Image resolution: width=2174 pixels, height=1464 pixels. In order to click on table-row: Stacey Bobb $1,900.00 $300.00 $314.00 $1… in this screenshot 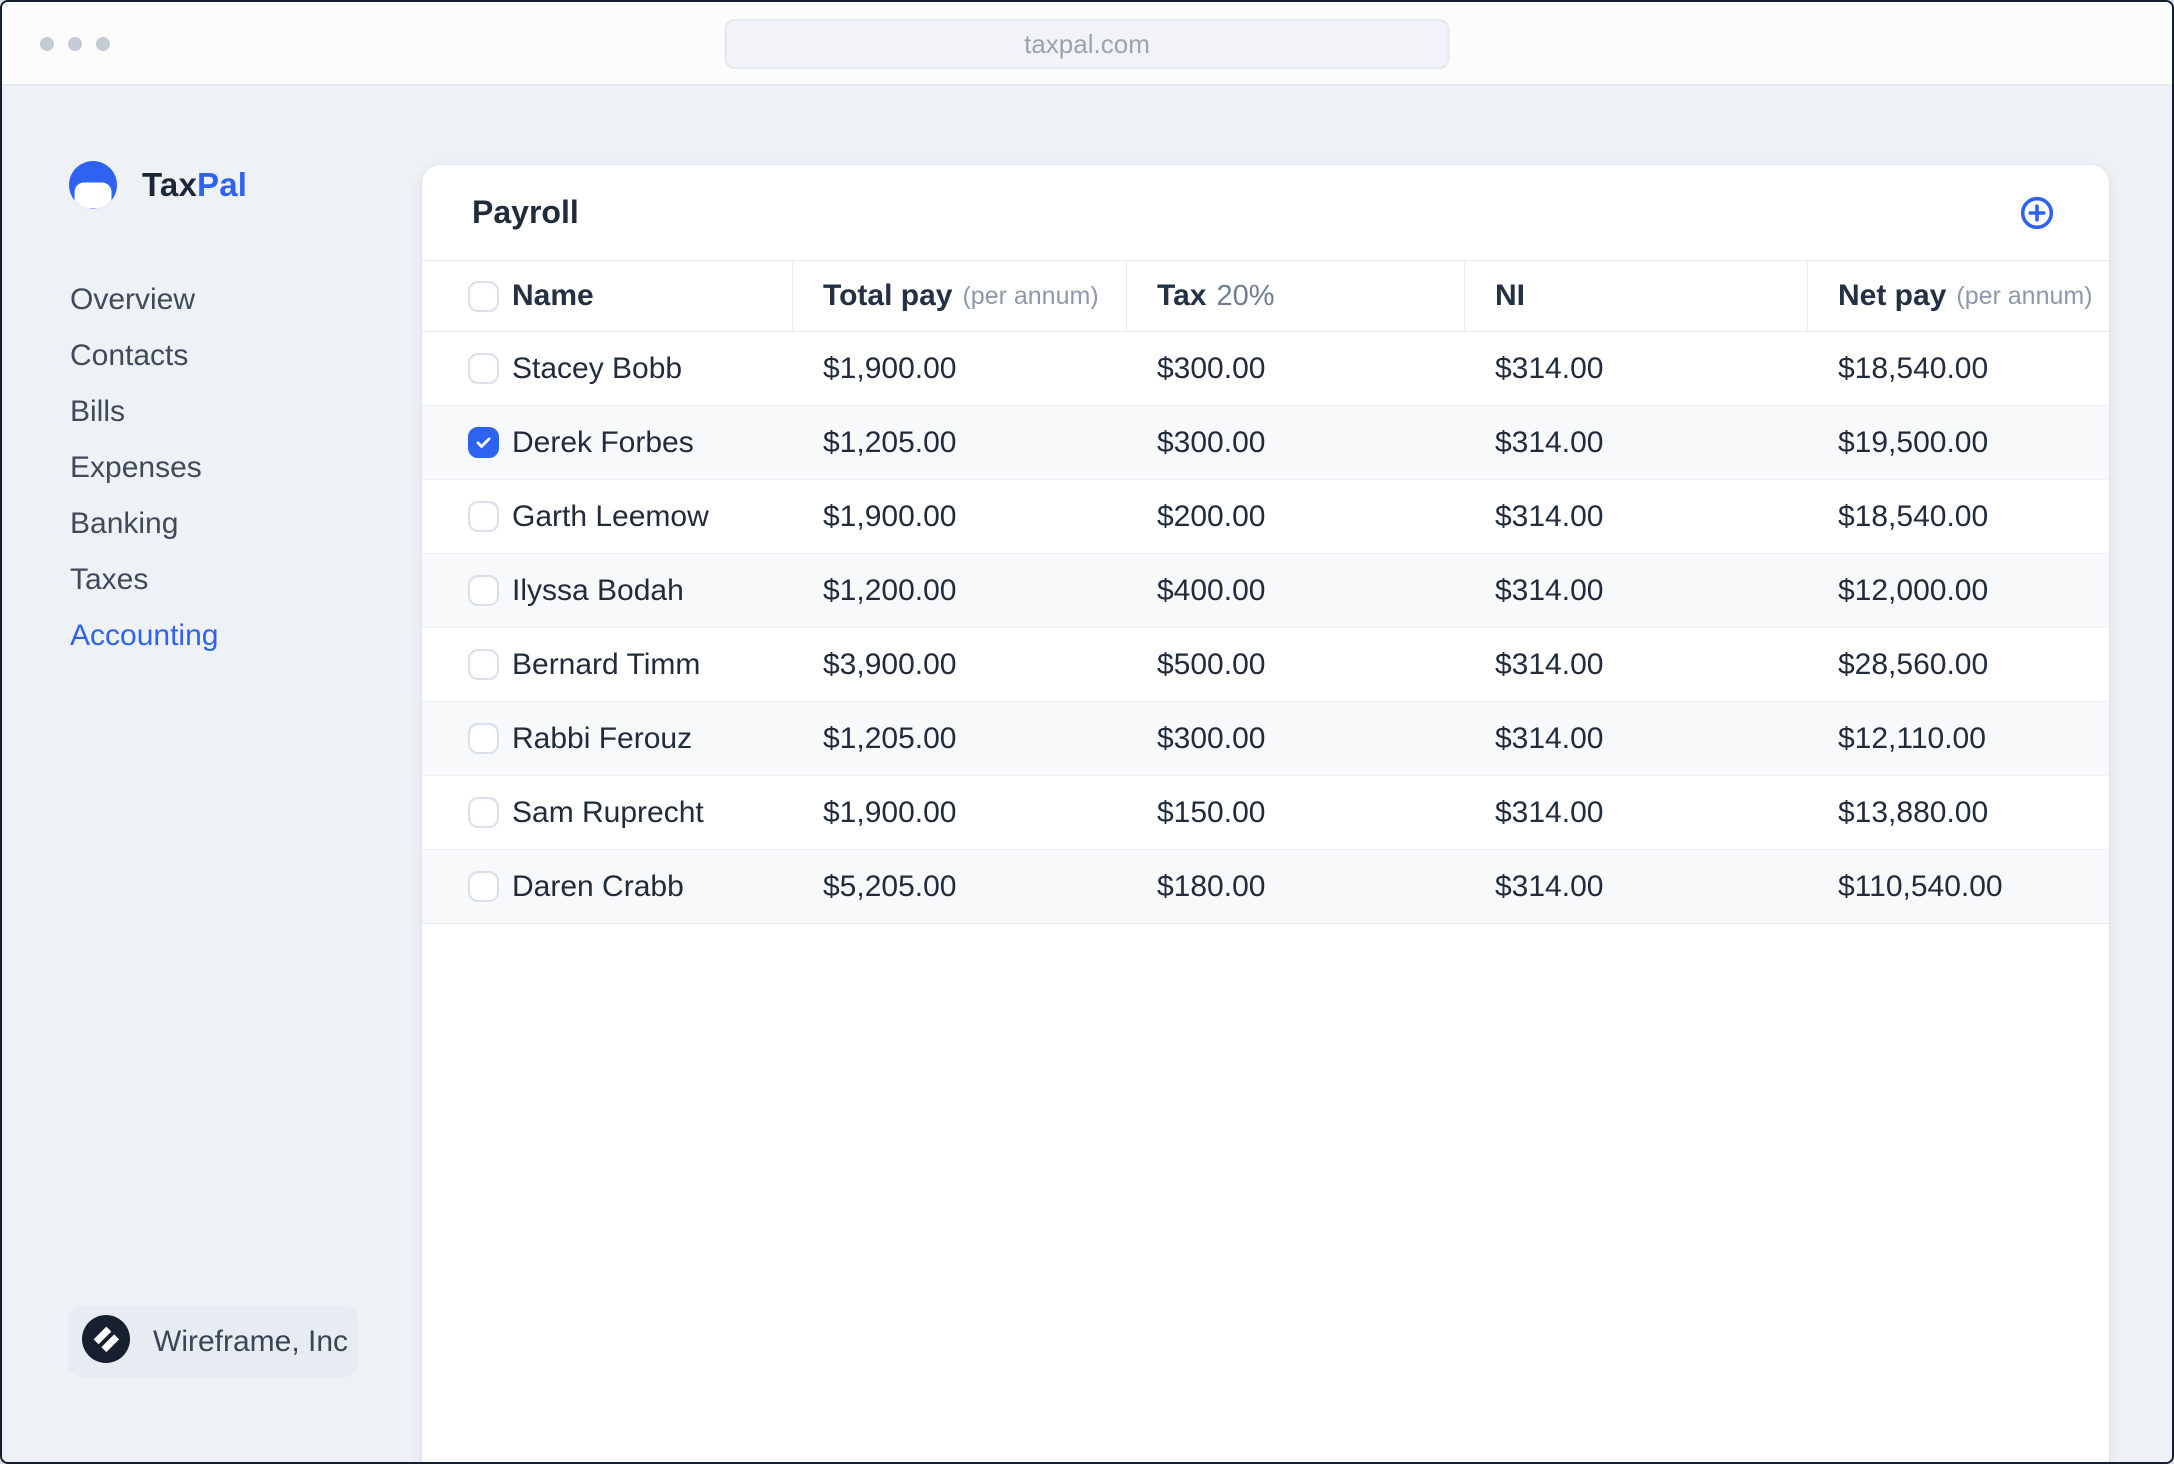, I will do `click(1265, 369)`.